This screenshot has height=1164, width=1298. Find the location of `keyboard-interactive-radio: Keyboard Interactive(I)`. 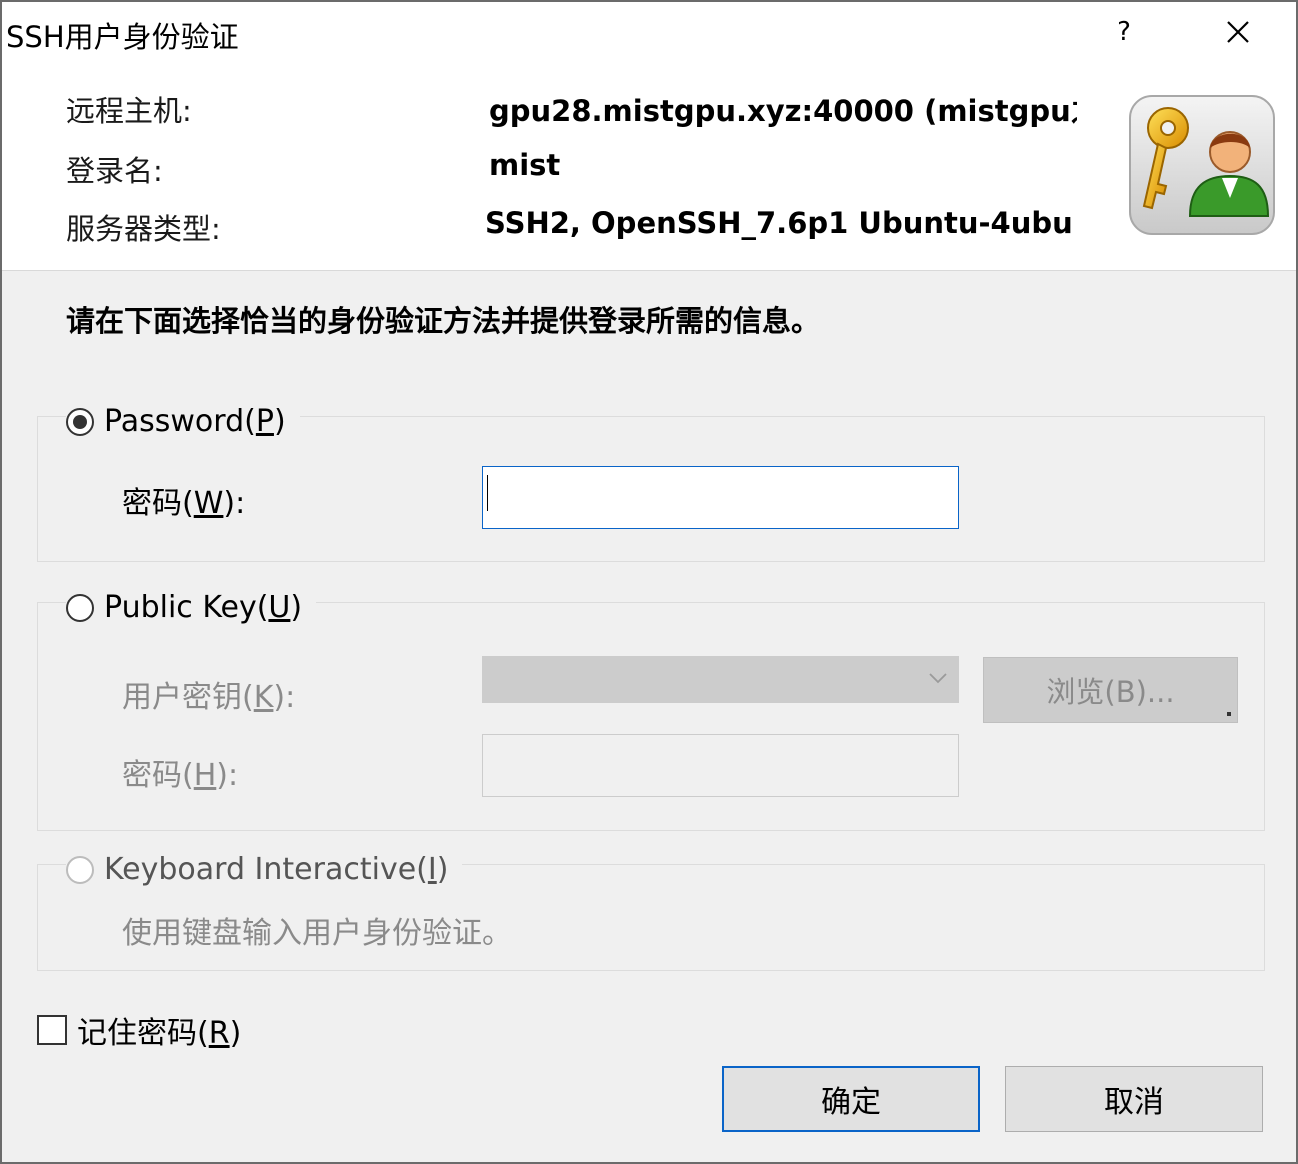

keyboard-interactive-radio: Keyboard Interactive(I) is located at coordinates (264, 869).